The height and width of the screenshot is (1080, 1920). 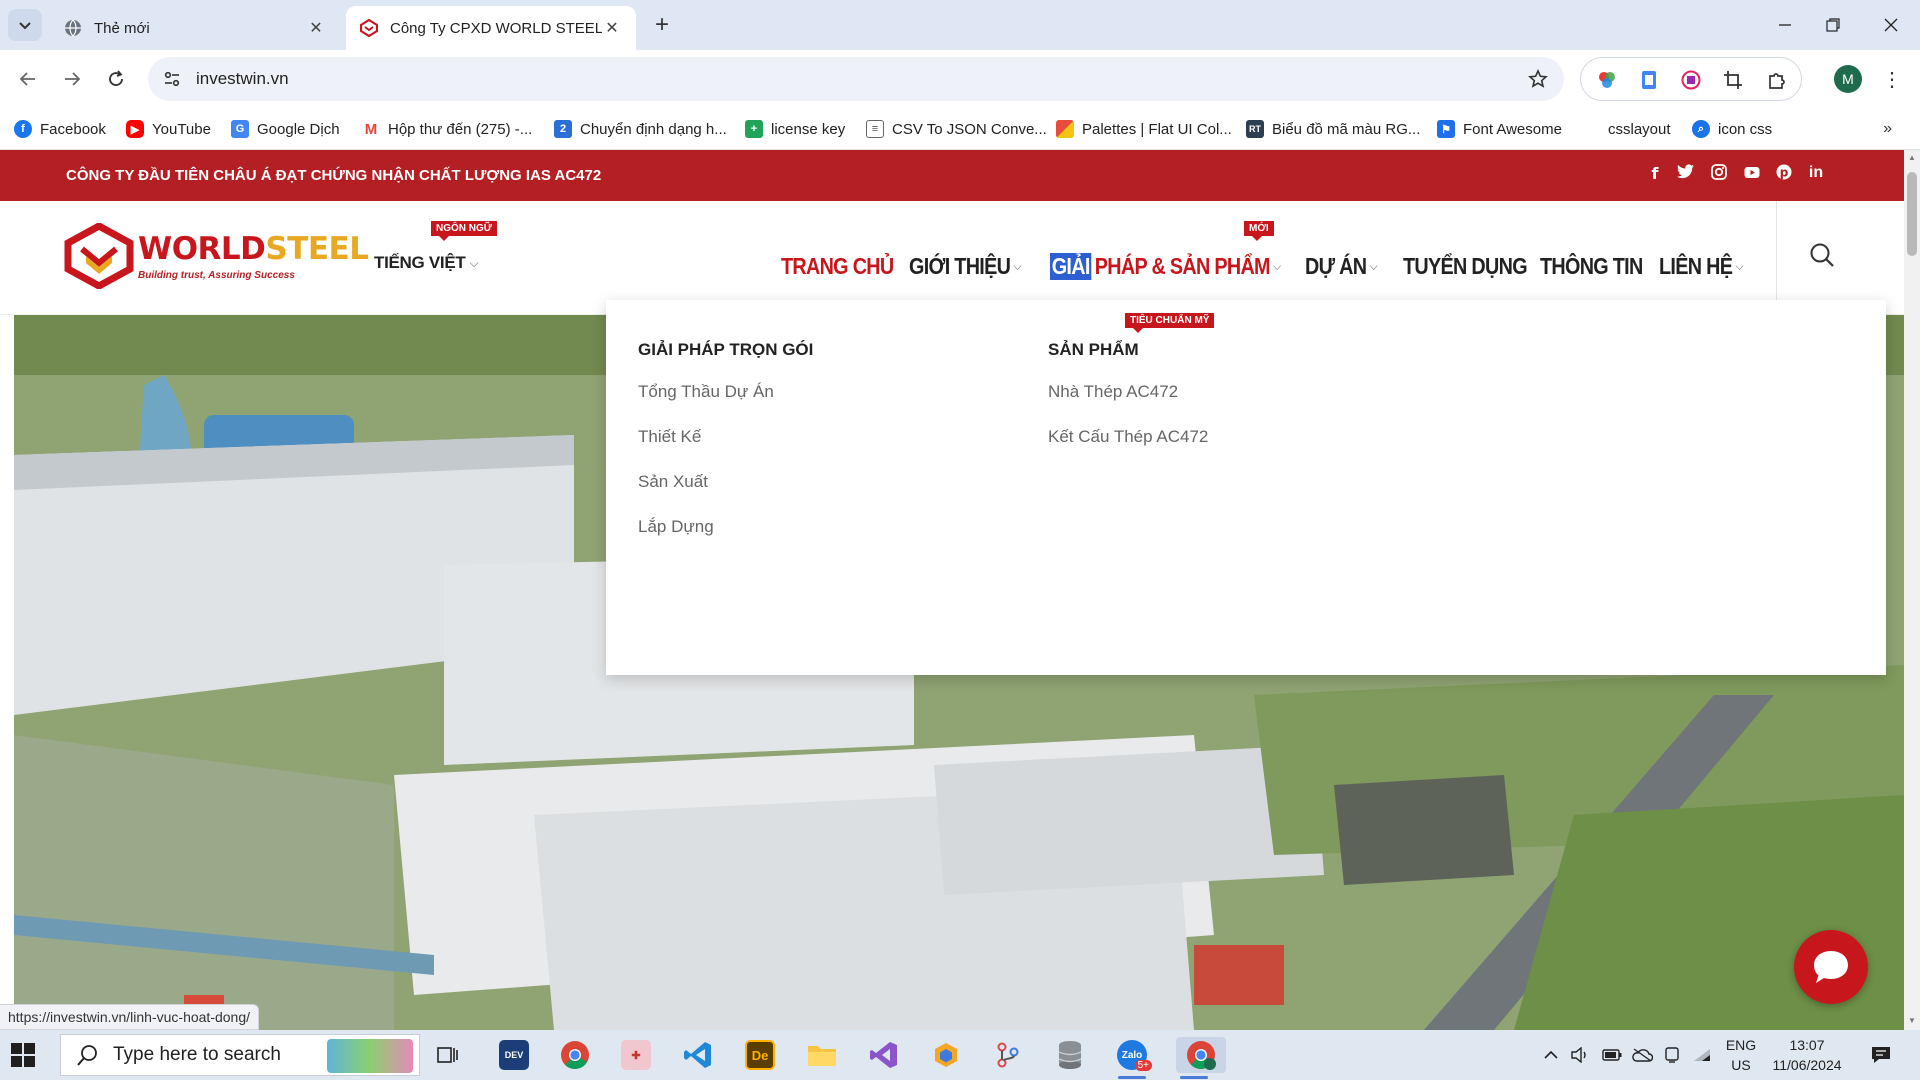 I want to click on bookmark-csslayout: csslayout, so click(x=1626, y=129).